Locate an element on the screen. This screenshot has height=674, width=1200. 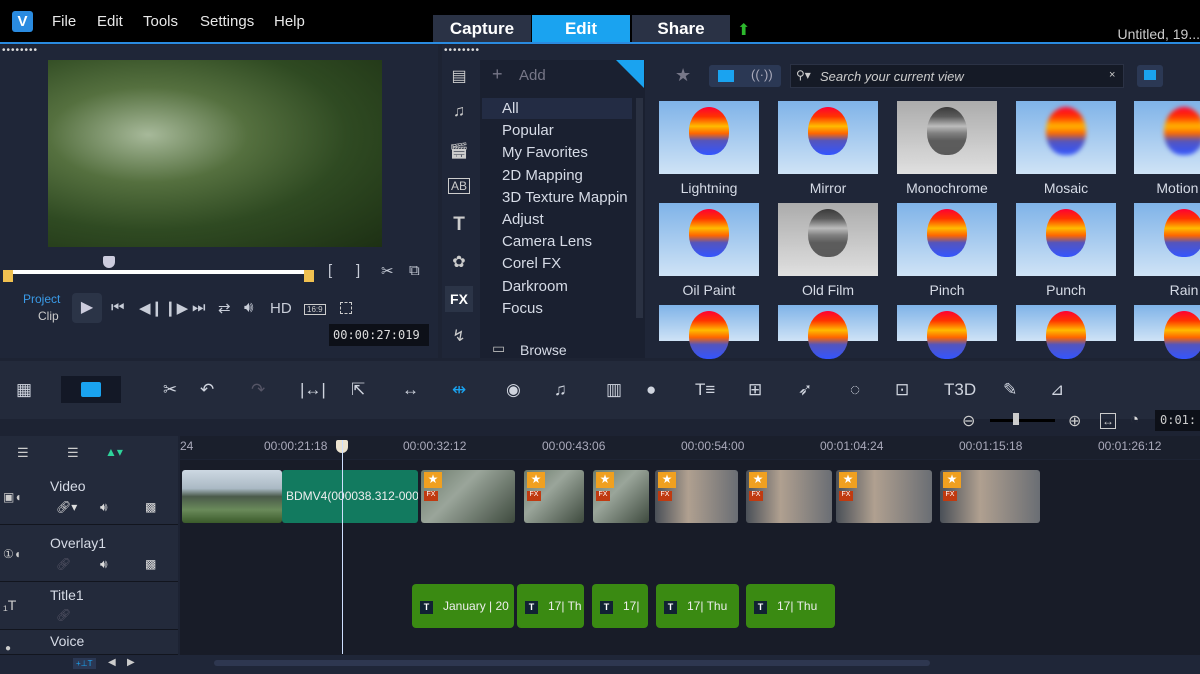
category-item: 3D Texture Mappin is located at coordinates (565, 197).